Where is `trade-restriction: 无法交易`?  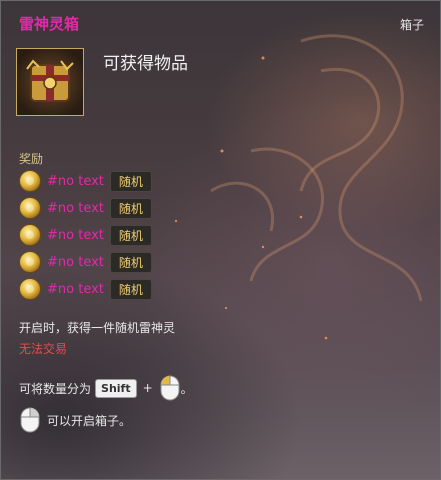 trade-restriction: 无法交易 is located at coordinates (43, 349).